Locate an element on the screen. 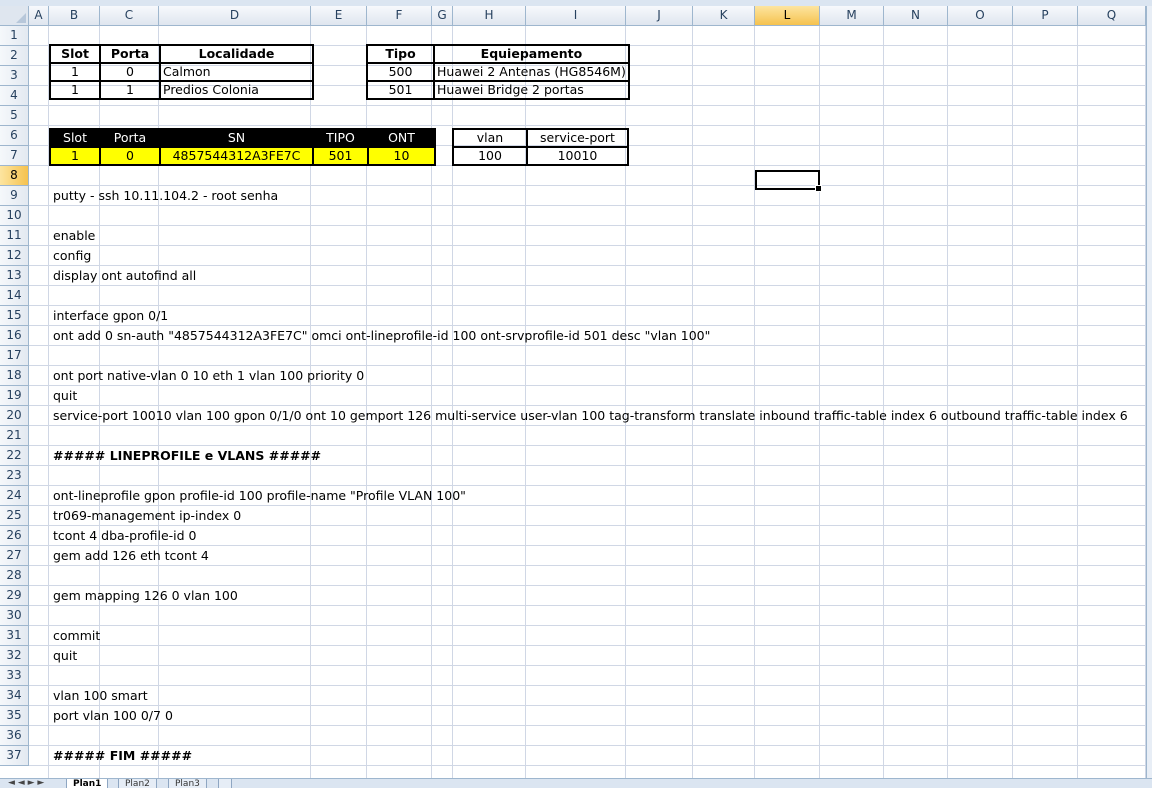 Image resolution: width=1152 pixels, height=788 pixels. header-tipo: Tipo is located at coordinates (400, 54).